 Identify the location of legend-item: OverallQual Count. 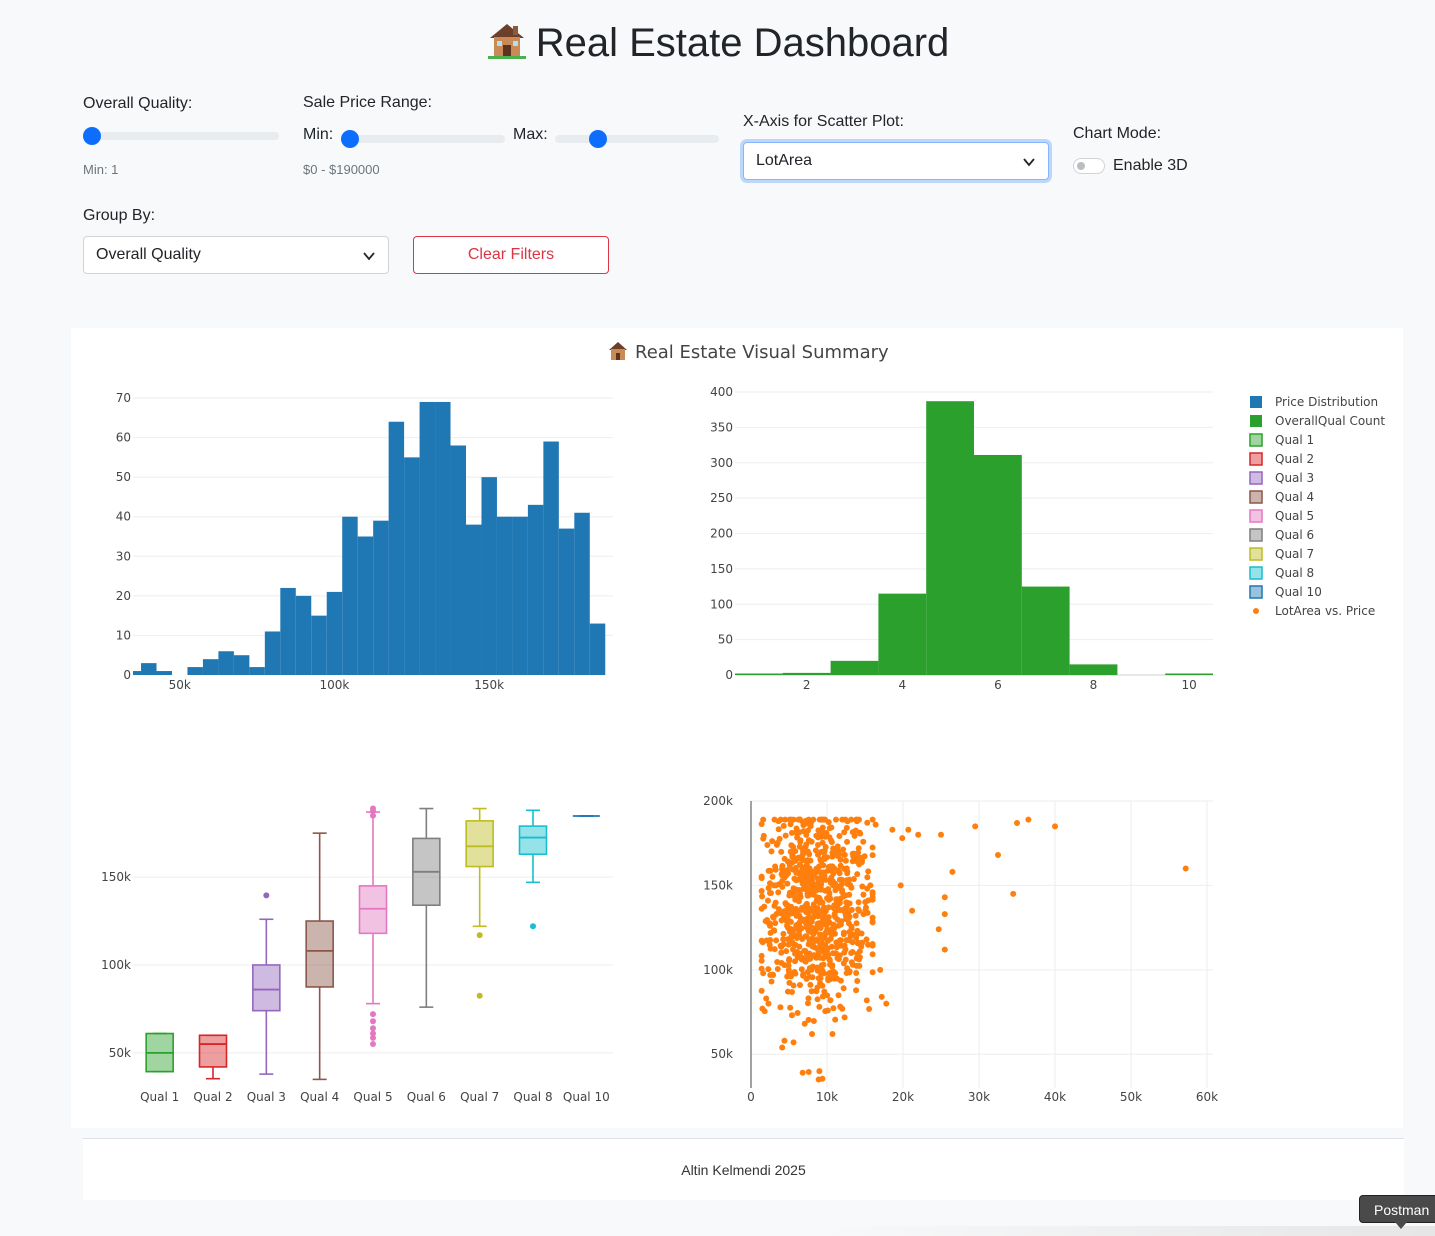
(1317, 421).